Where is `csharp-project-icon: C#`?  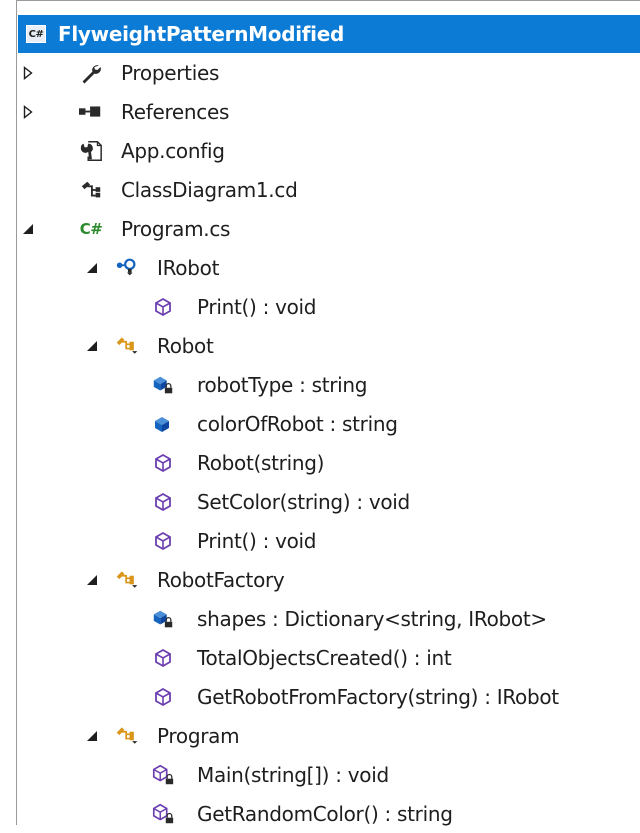
csharp-project-icon: C# is located at coordinates (36, 34).